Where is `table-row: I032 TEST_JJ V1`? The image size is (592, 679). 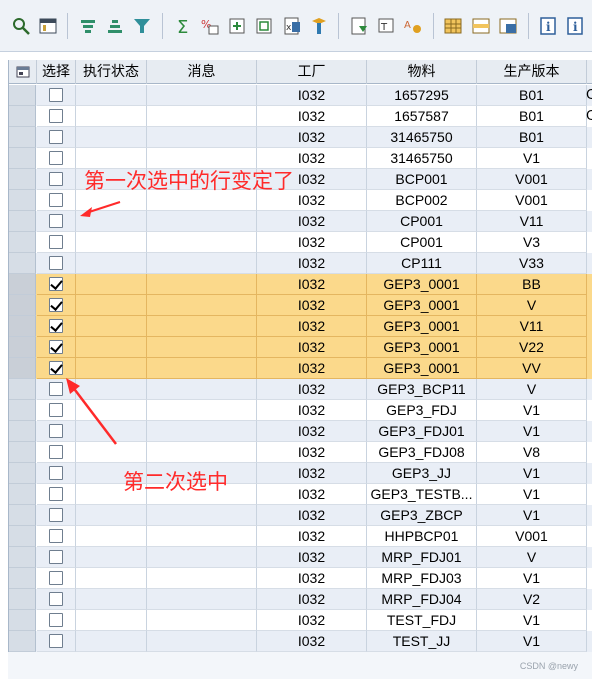
table-row: I032 TEST_JJ V1 is located at coordinates (300, 641).